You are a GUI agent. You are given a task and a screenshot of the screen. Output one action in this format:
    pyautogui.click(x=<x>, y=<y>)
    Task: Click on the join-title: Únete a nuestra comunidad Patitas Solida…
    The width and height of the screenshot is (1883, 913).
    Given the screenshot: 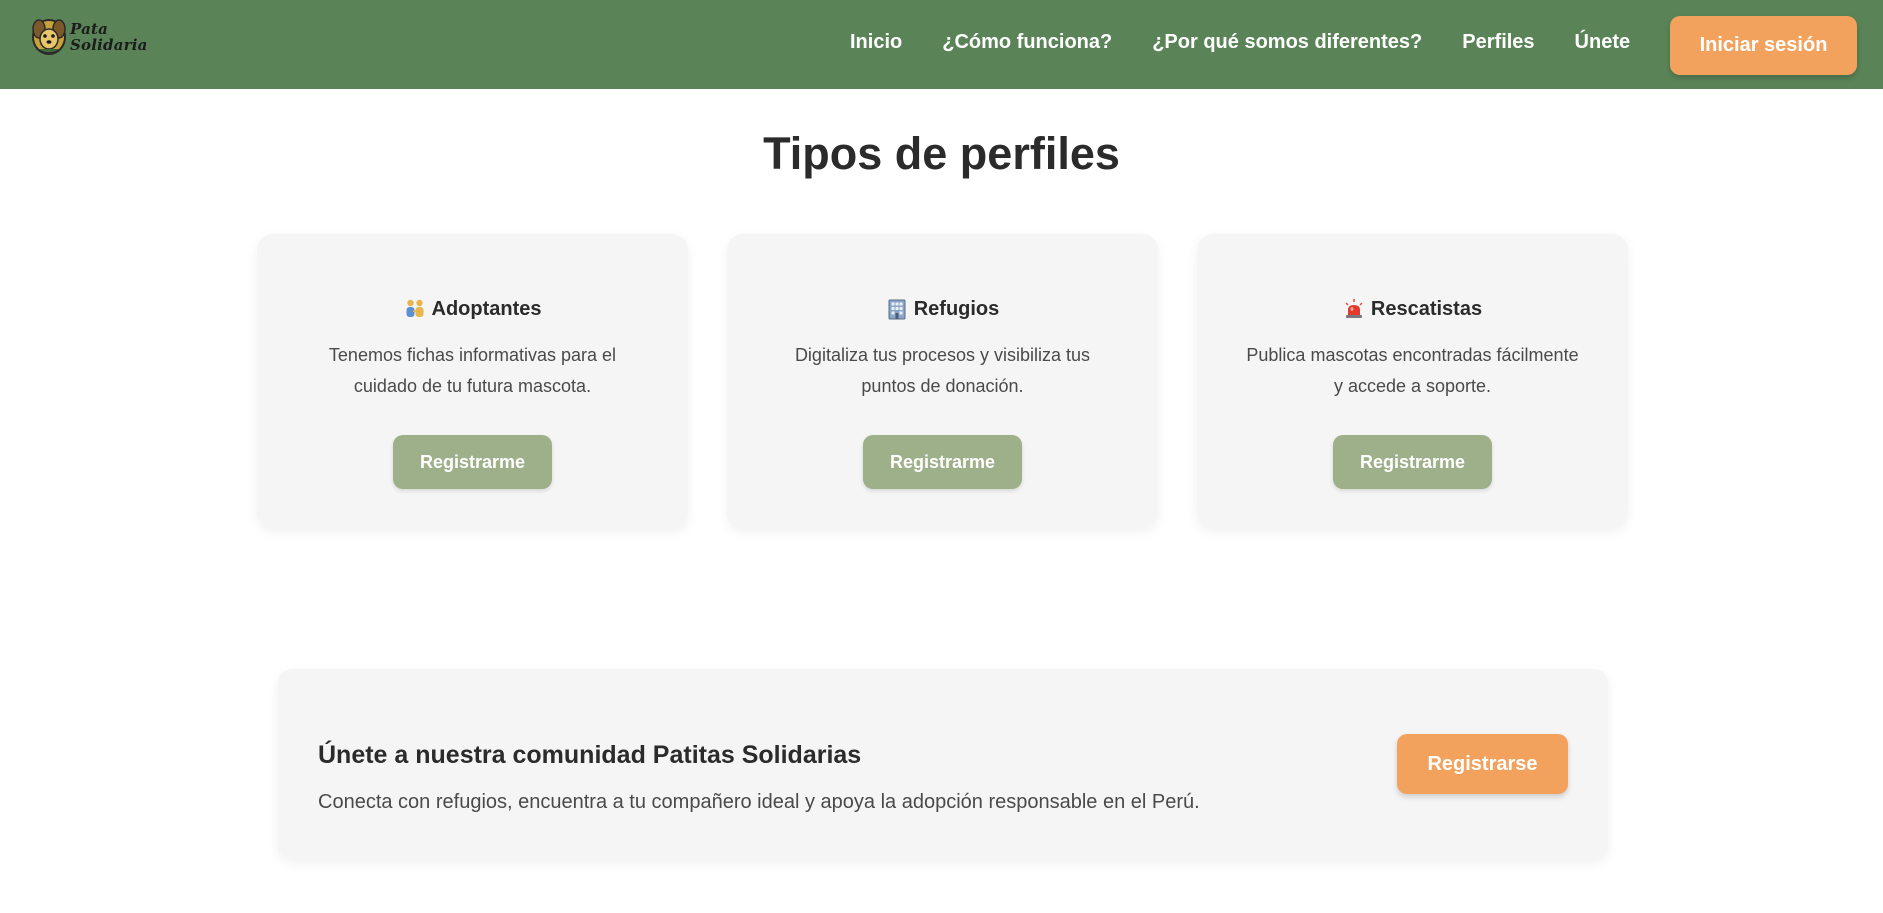 What is the action you would take?
    pyautogui.click(x=590, y=755)
    